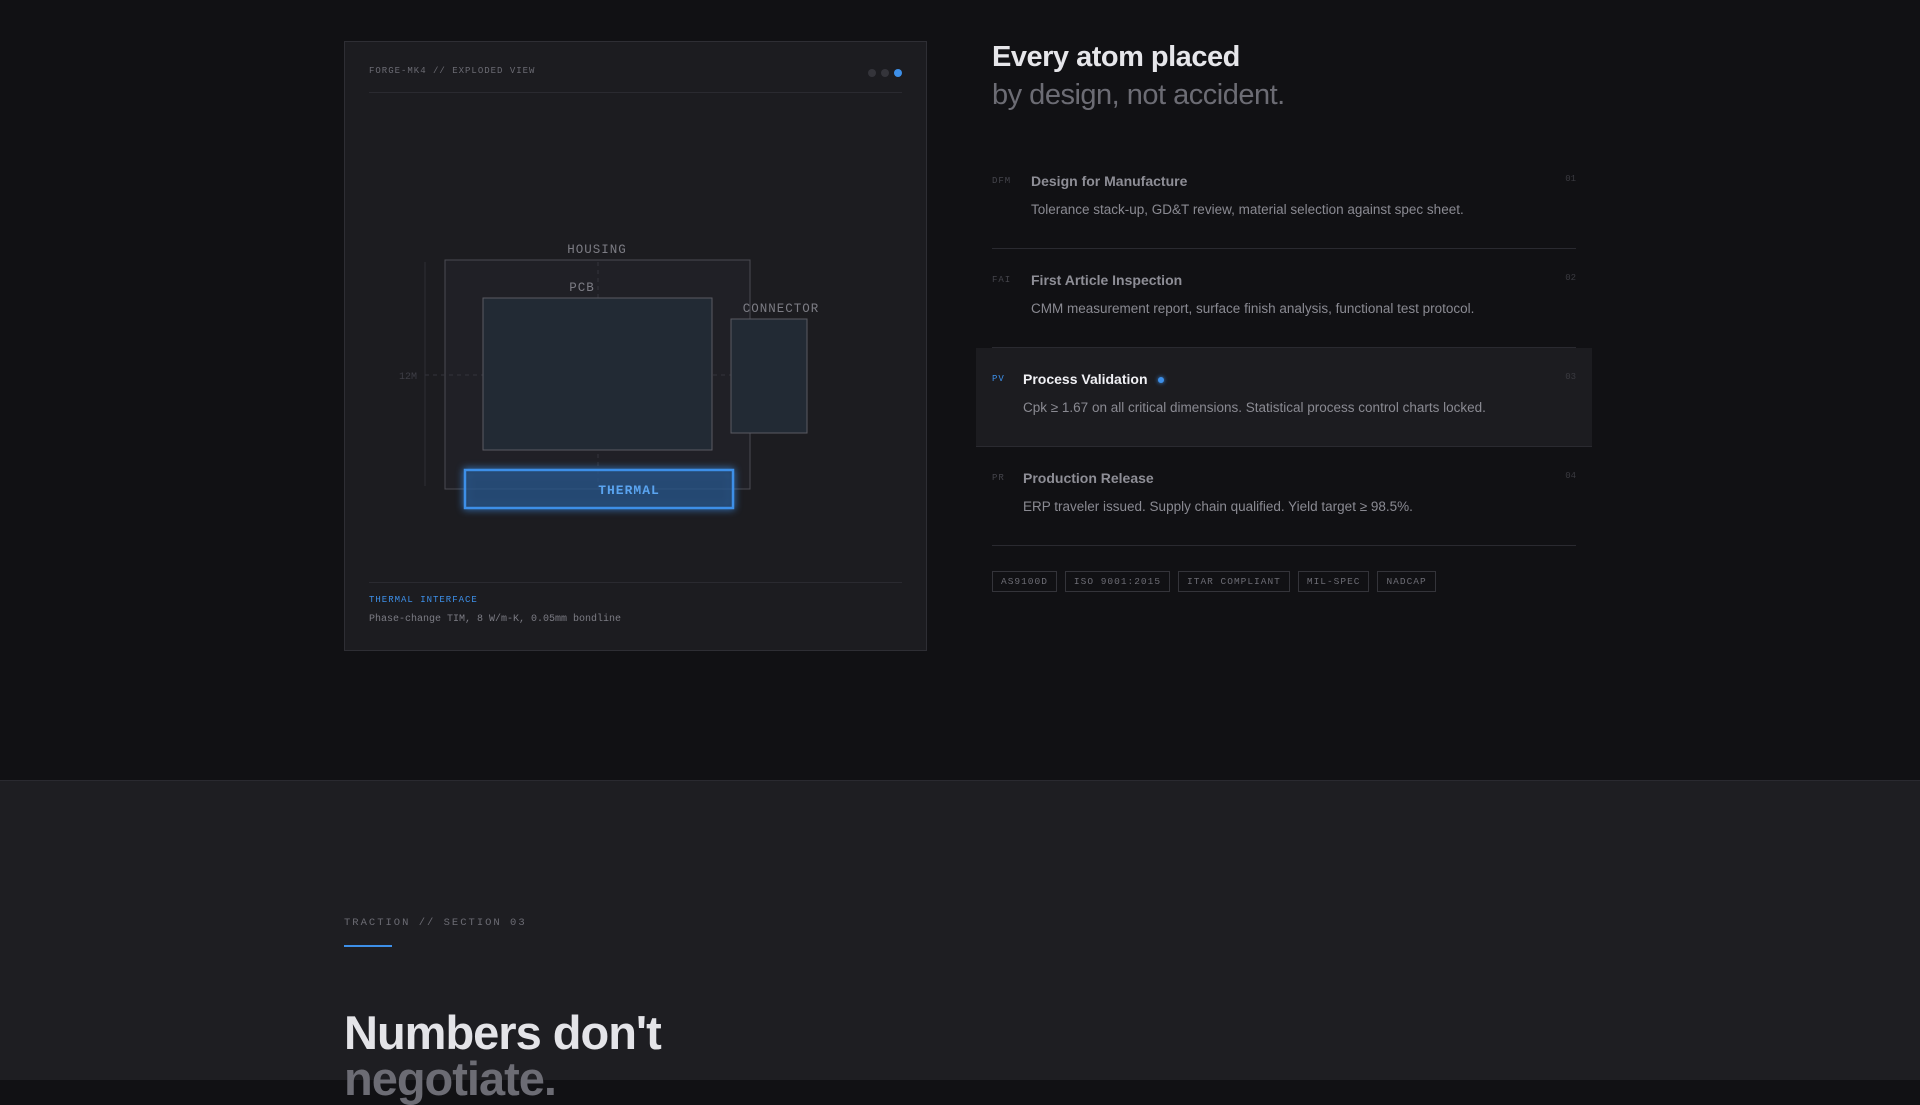 This screenshot has width=1920, height=1105. I want to click on process-number: 04, so click(1570, 476).